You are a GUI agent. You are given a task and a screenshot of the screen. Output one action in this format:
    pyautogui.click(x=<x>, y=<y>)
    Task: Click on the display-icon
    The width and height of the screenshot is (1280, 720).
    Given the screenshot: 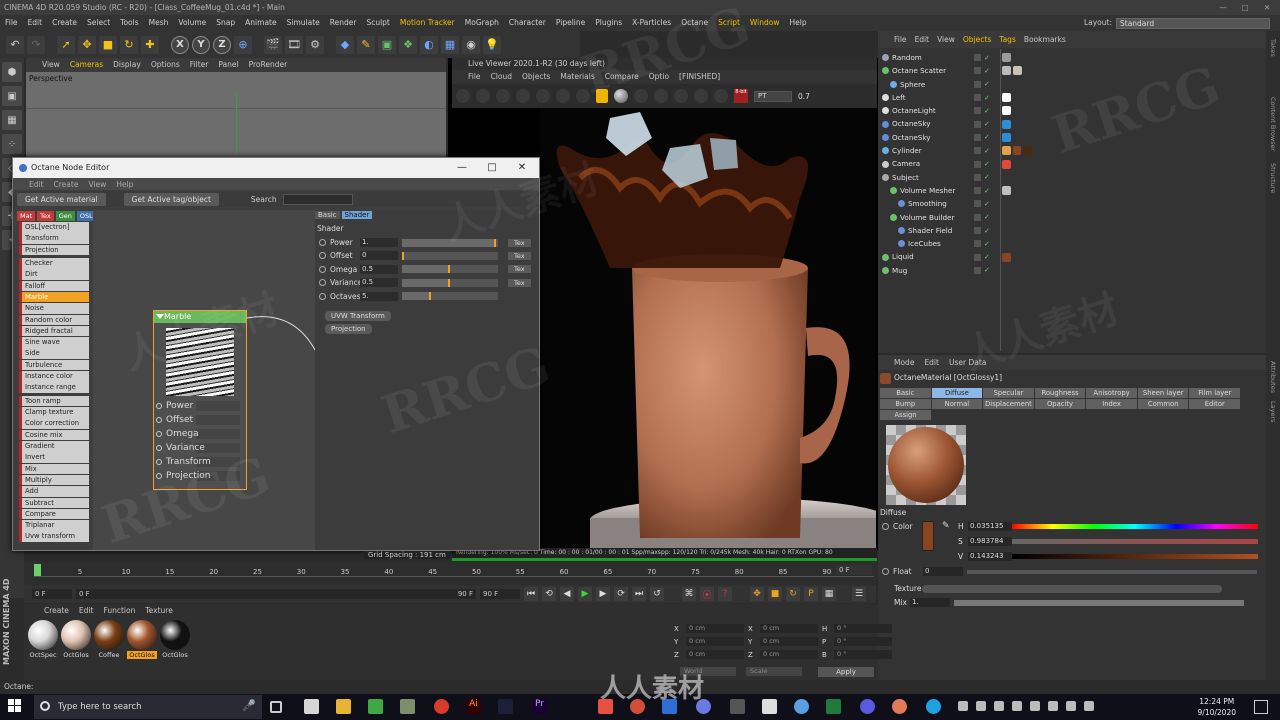 What is the action you would take?
    pyautogui.click(x=1053, y=706)
    